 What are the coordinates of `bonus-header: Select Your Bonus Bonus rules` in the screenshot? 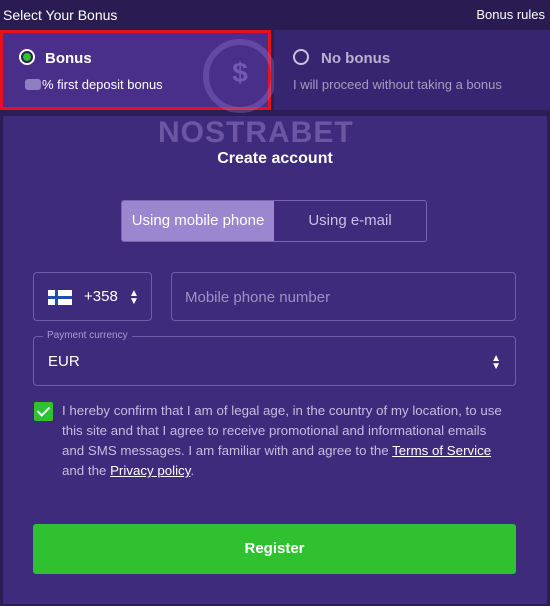 It's located at (275, 15).